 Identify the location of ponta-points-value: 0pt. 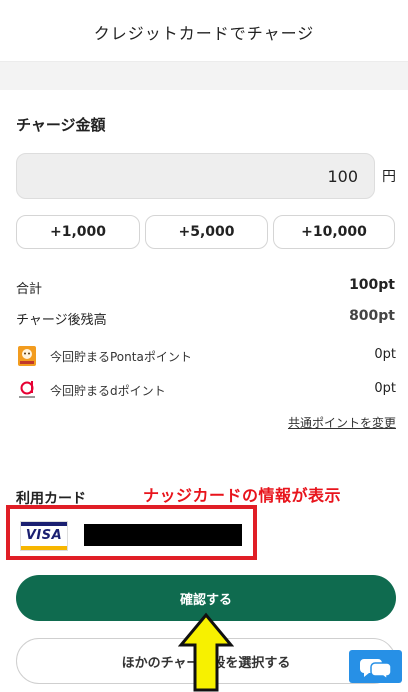
(385, 354).